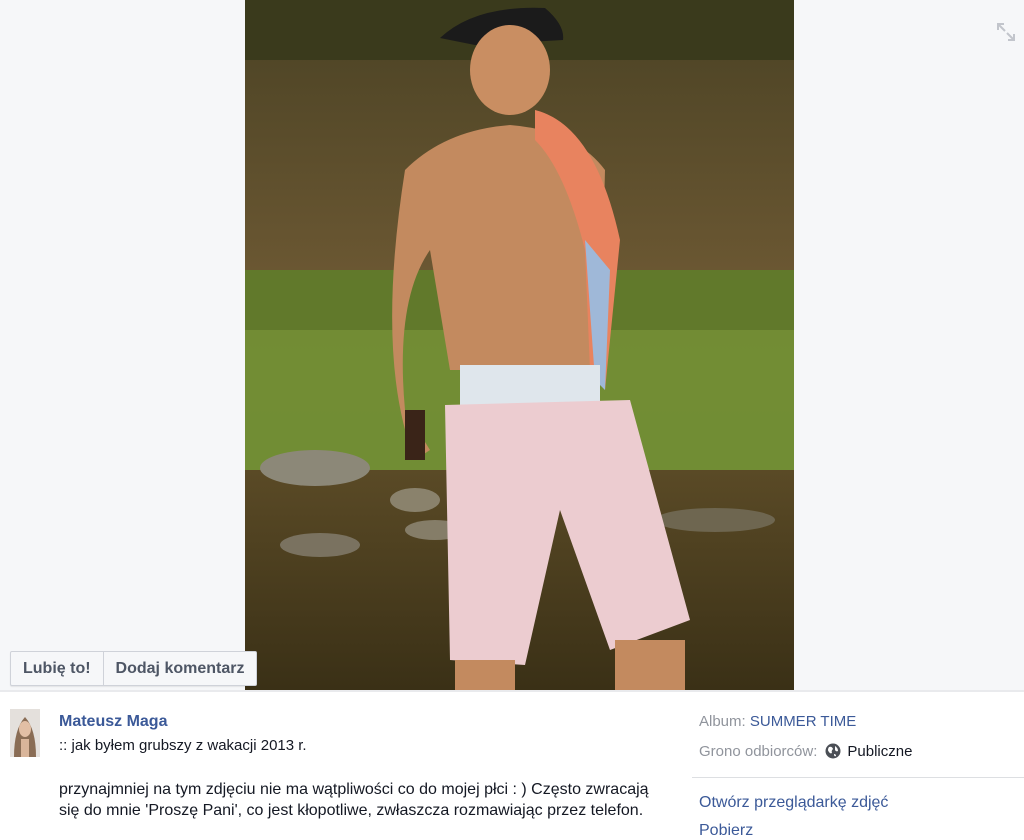 The image size is (1024, 840). I want to click on album-label: Album:, so click(722, 721).